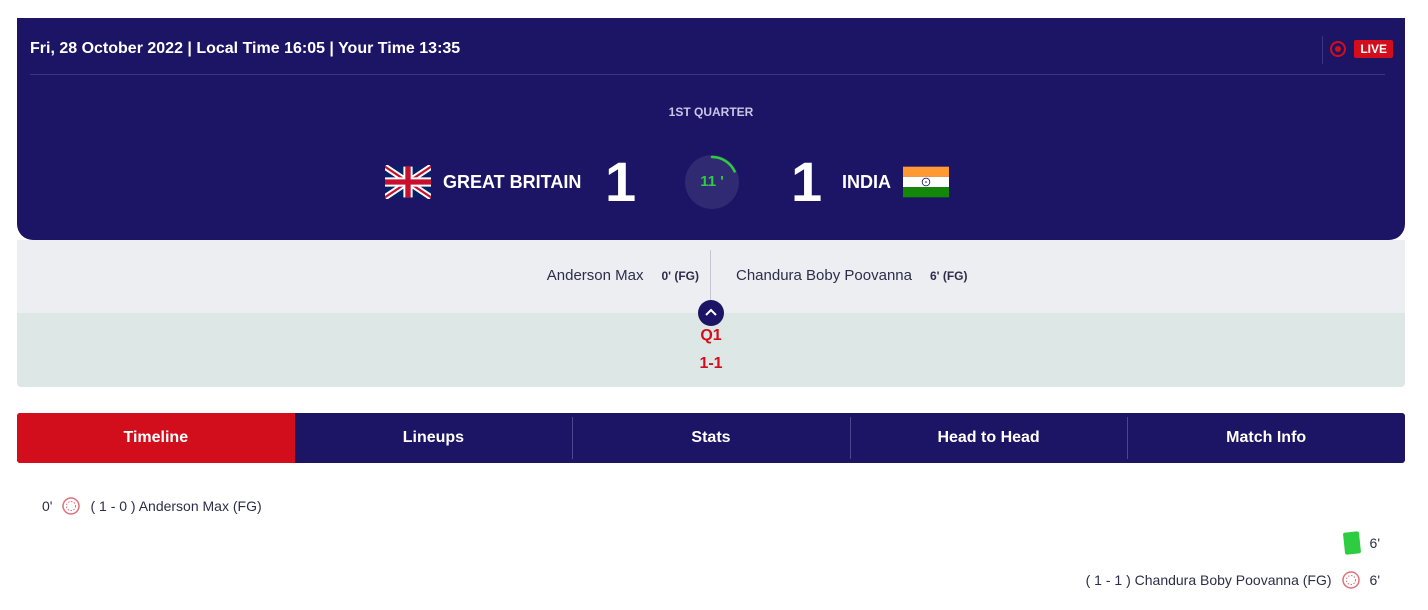  Describe the element at coordinates (512, 181) in the screenshot. I see `home-team-name: GREAT BRITAIN` at that location.